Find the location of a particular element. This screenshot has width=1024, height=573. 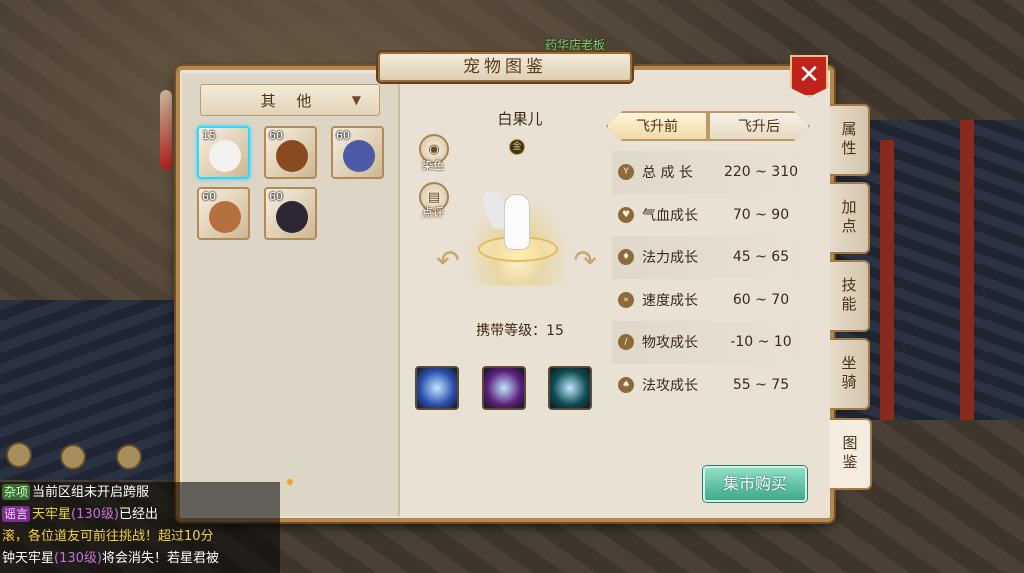

ring-skill-icon is located at coordinates (570, 388).